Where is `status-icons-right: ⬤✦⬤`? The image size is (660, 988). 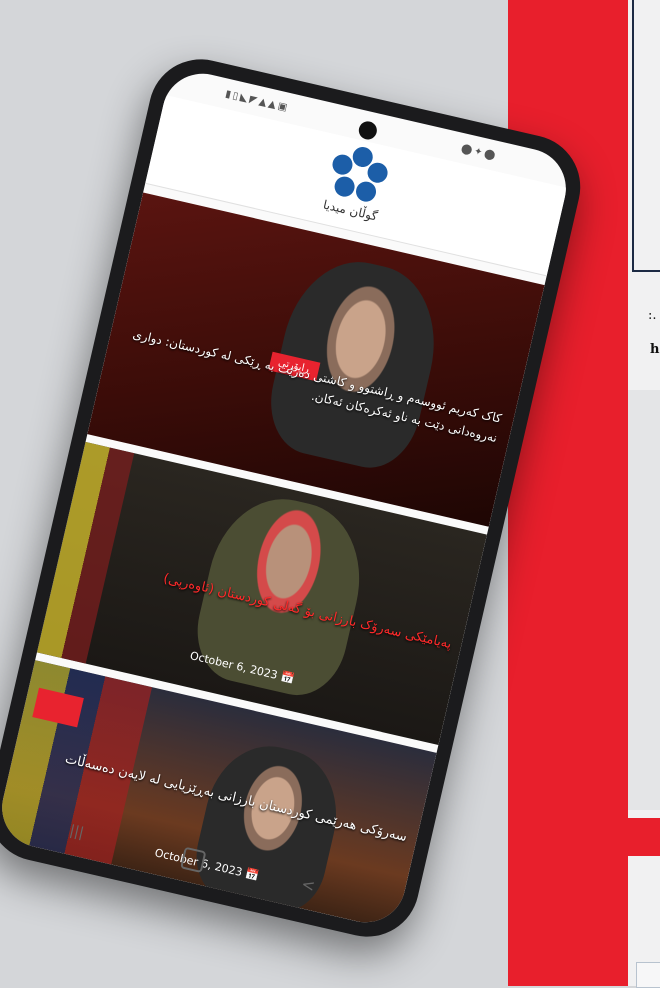 status-icons-right: ⬤✦⬤ is located at coordinates (479, 153).